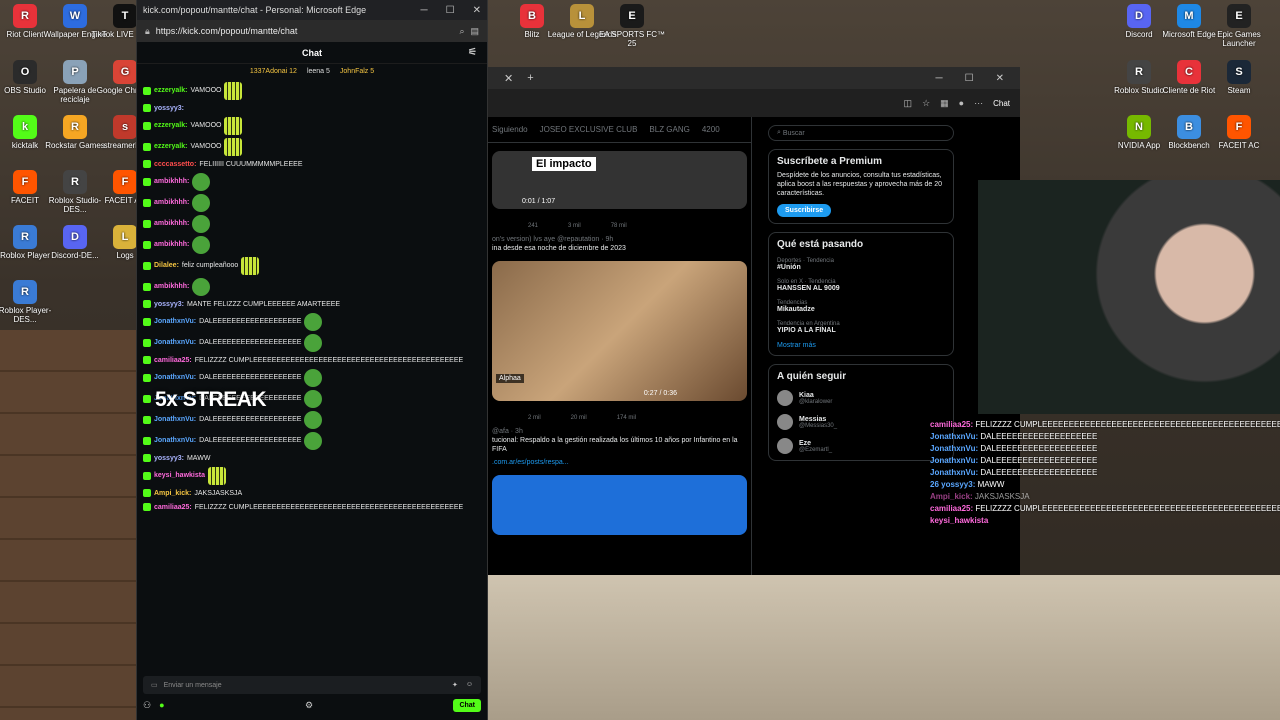 This screenshot has width=1280, height=720. Describe the element at coordinates (1105, 497) in the screenshot. I see `overlay-message: Ampi_kick: JAKSJASKSJA` at that location.